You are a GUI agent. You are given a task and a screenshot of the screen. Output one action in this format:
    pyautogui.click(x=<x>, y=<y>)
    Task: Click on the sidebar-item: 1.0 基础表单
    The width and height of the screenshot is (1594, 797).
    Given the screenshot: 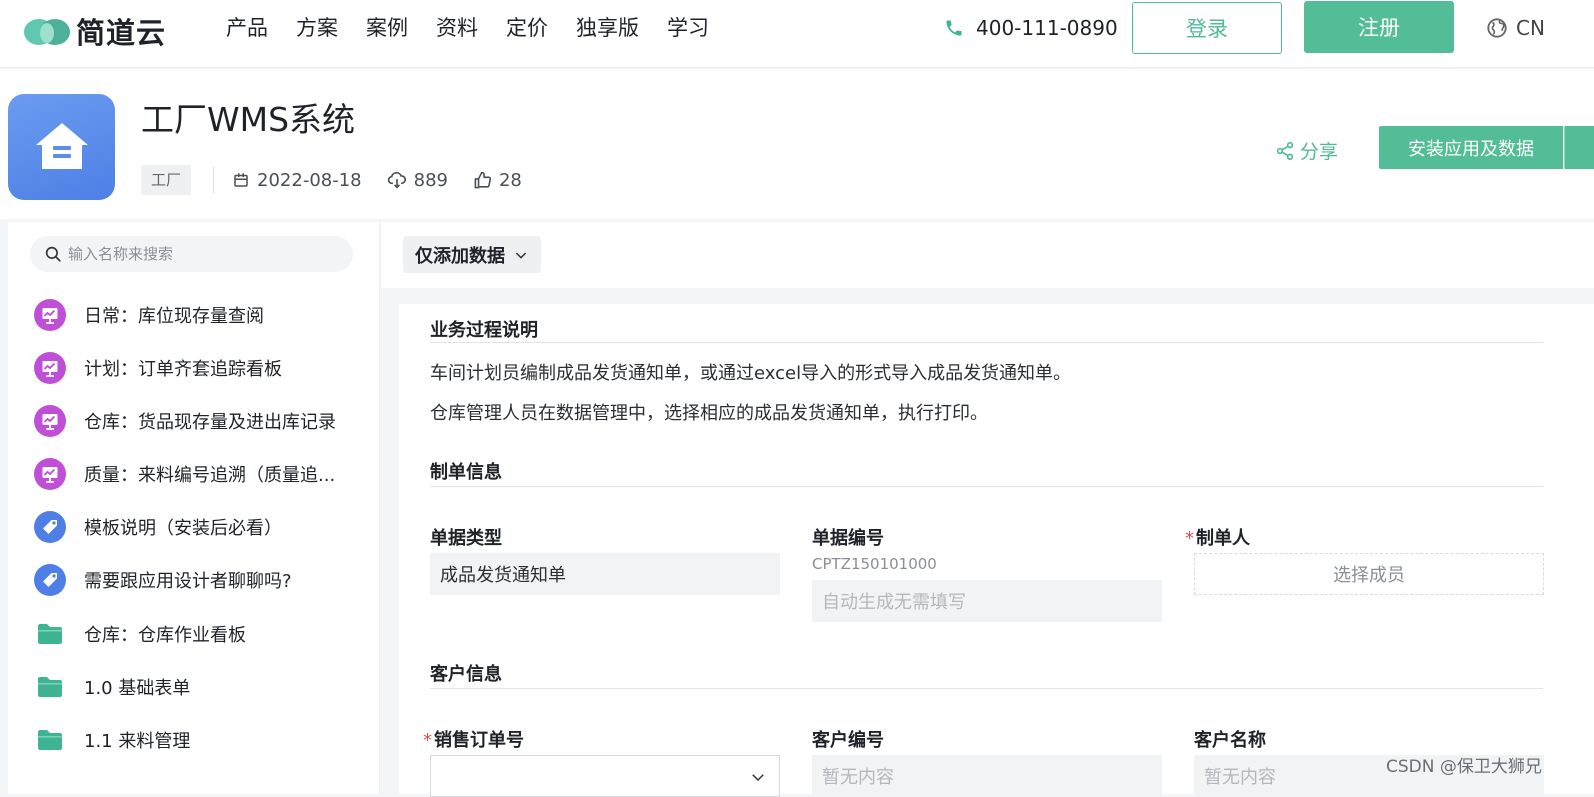 What is the action you would take?
    pyautogui.click(x=112, y=687)
    